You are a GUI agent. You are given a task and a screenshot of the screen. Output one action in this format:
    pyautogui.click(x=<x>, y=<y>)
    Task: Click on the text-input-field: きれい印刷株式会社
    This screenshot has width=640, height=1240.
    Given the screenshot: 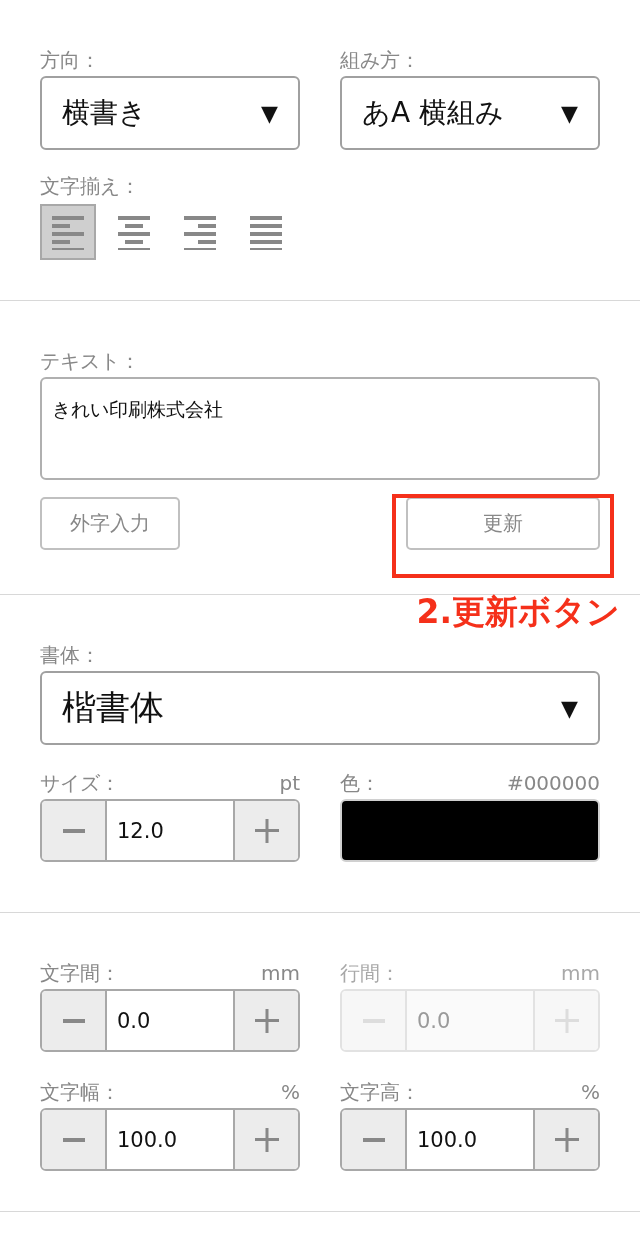 What is the action you would take?
    pyautogui.click(x=320, y=428)
    